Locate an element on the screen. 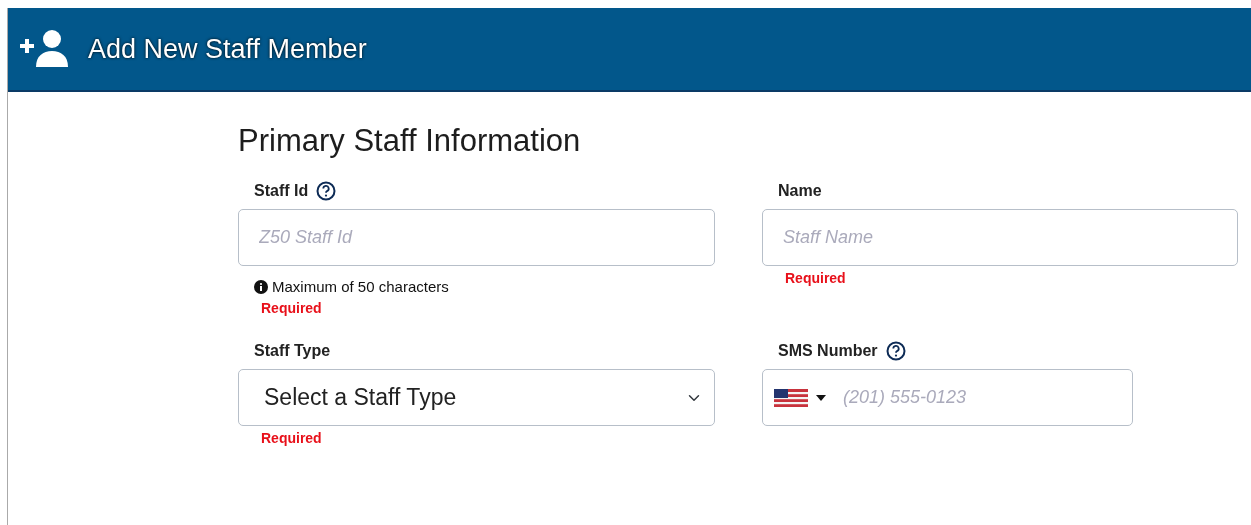 This screenshot has width=1251, height=525. field-label: Staff Type is located at coordinates (292, 351).